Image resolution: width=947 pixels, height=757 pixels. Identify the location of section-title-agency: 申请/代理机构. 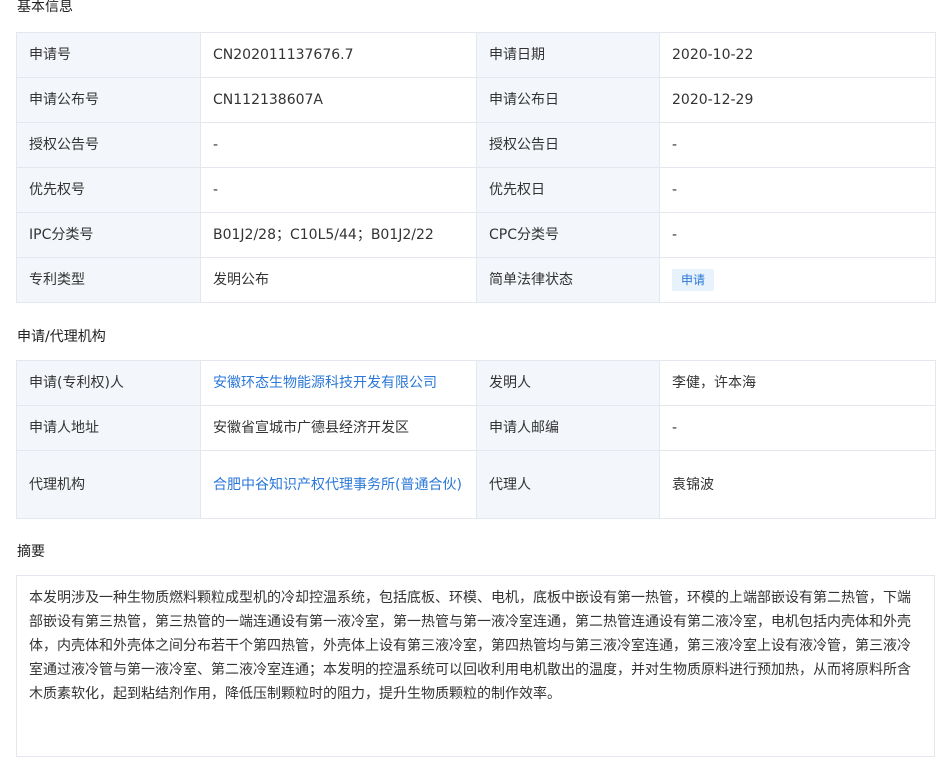
(61, 337).